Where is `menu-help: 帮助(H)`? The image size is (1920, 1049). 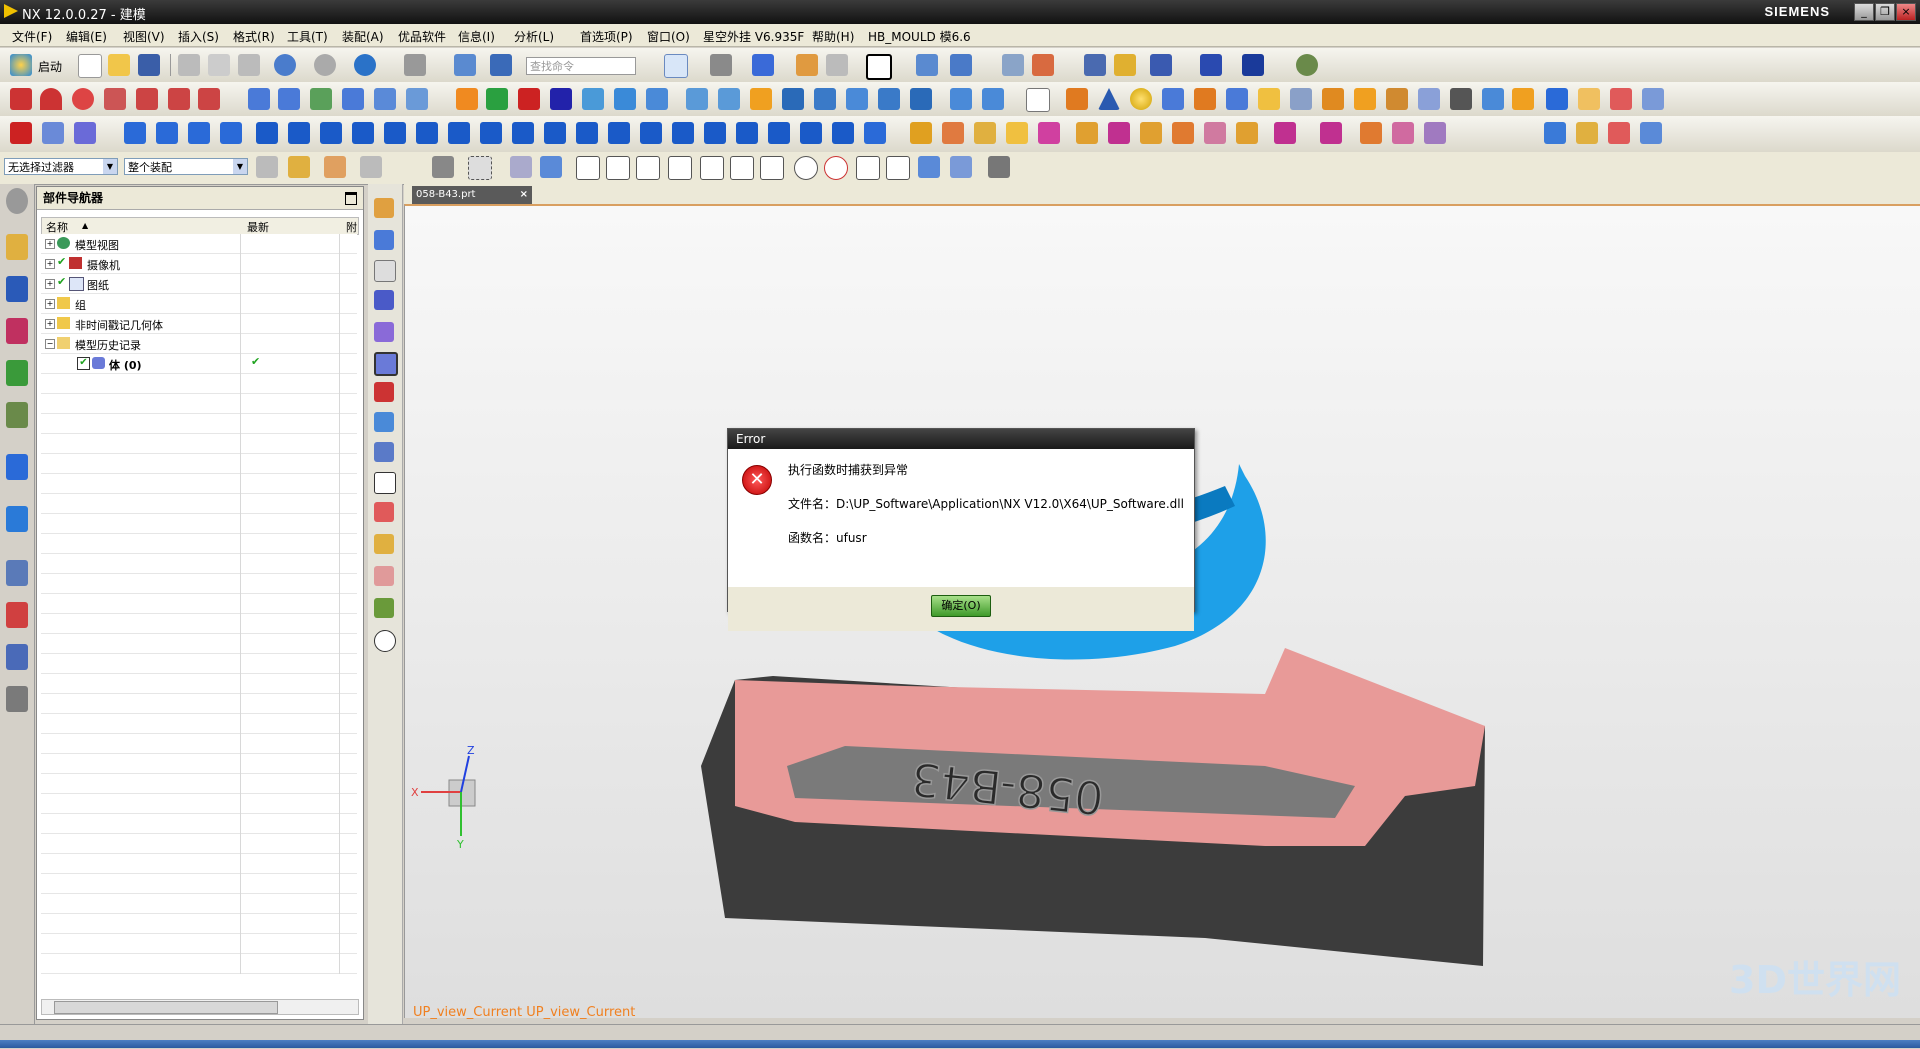 menu-help: 帮助(H) is located at coordinates (833, 36).